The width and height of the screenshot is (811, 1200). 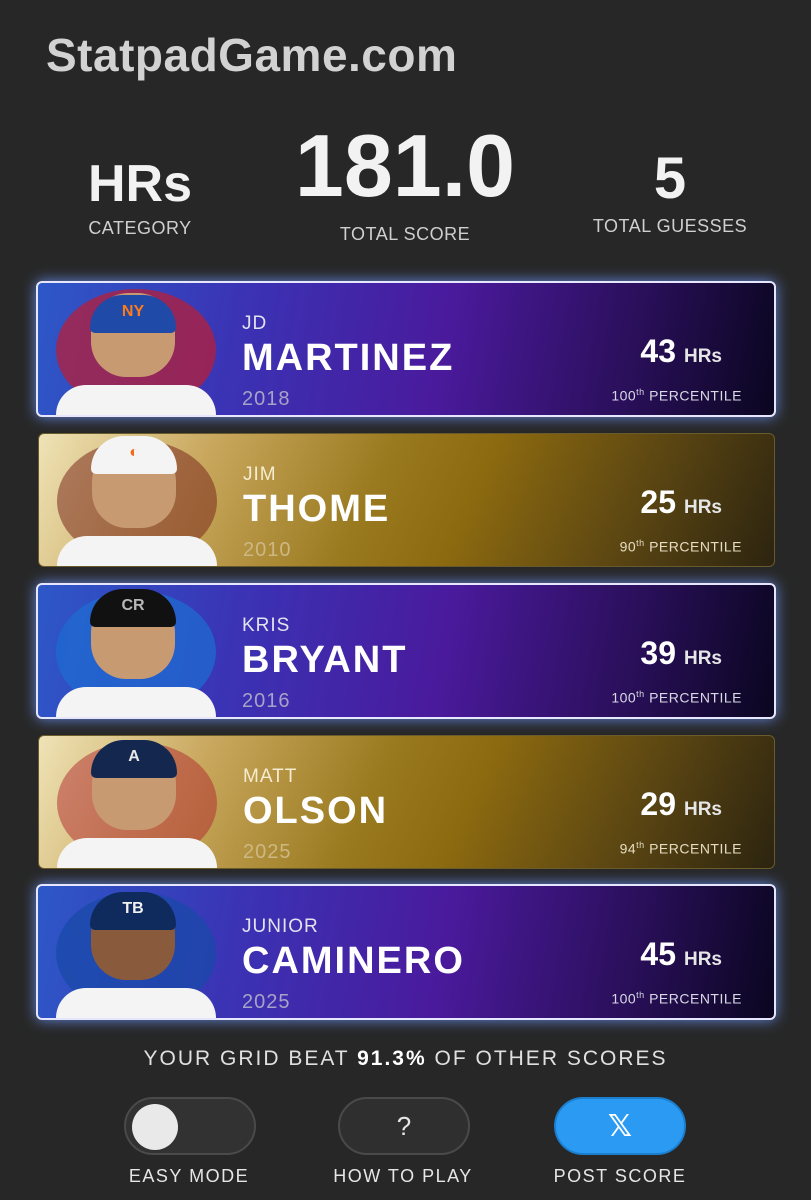 I want to click on beat-percent: 91.3%, so click(x=392, y=1058).